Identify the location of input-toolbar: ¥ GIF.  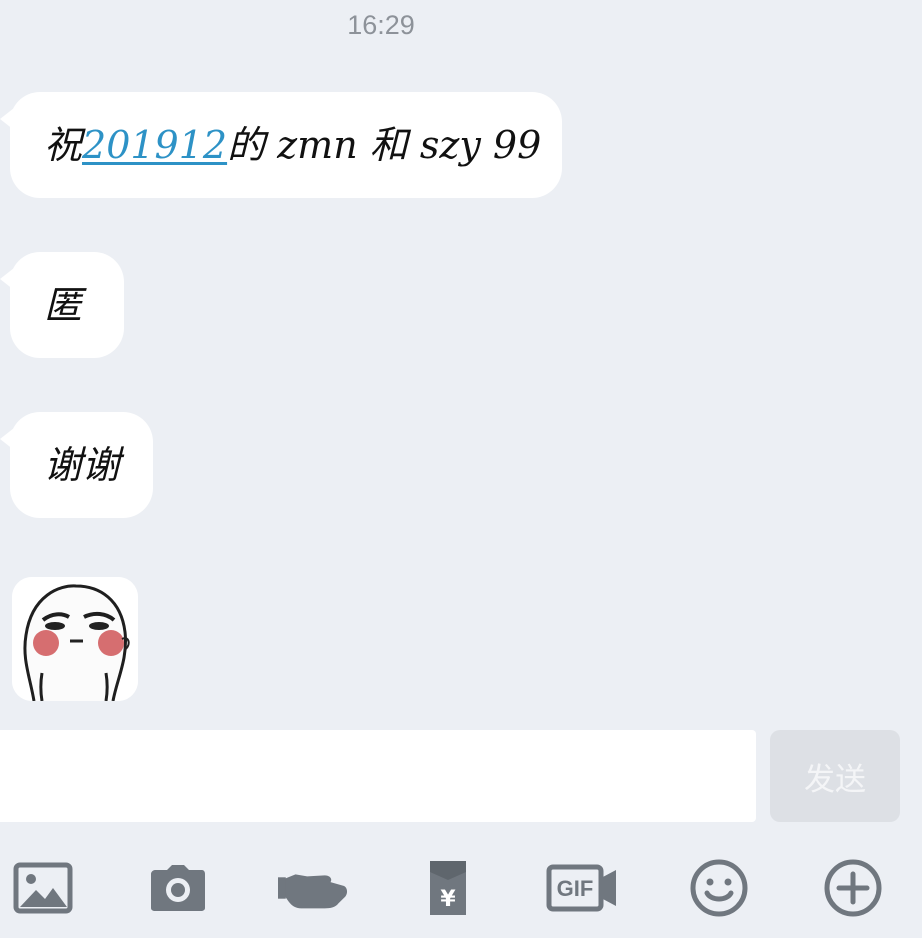
(461, 887).